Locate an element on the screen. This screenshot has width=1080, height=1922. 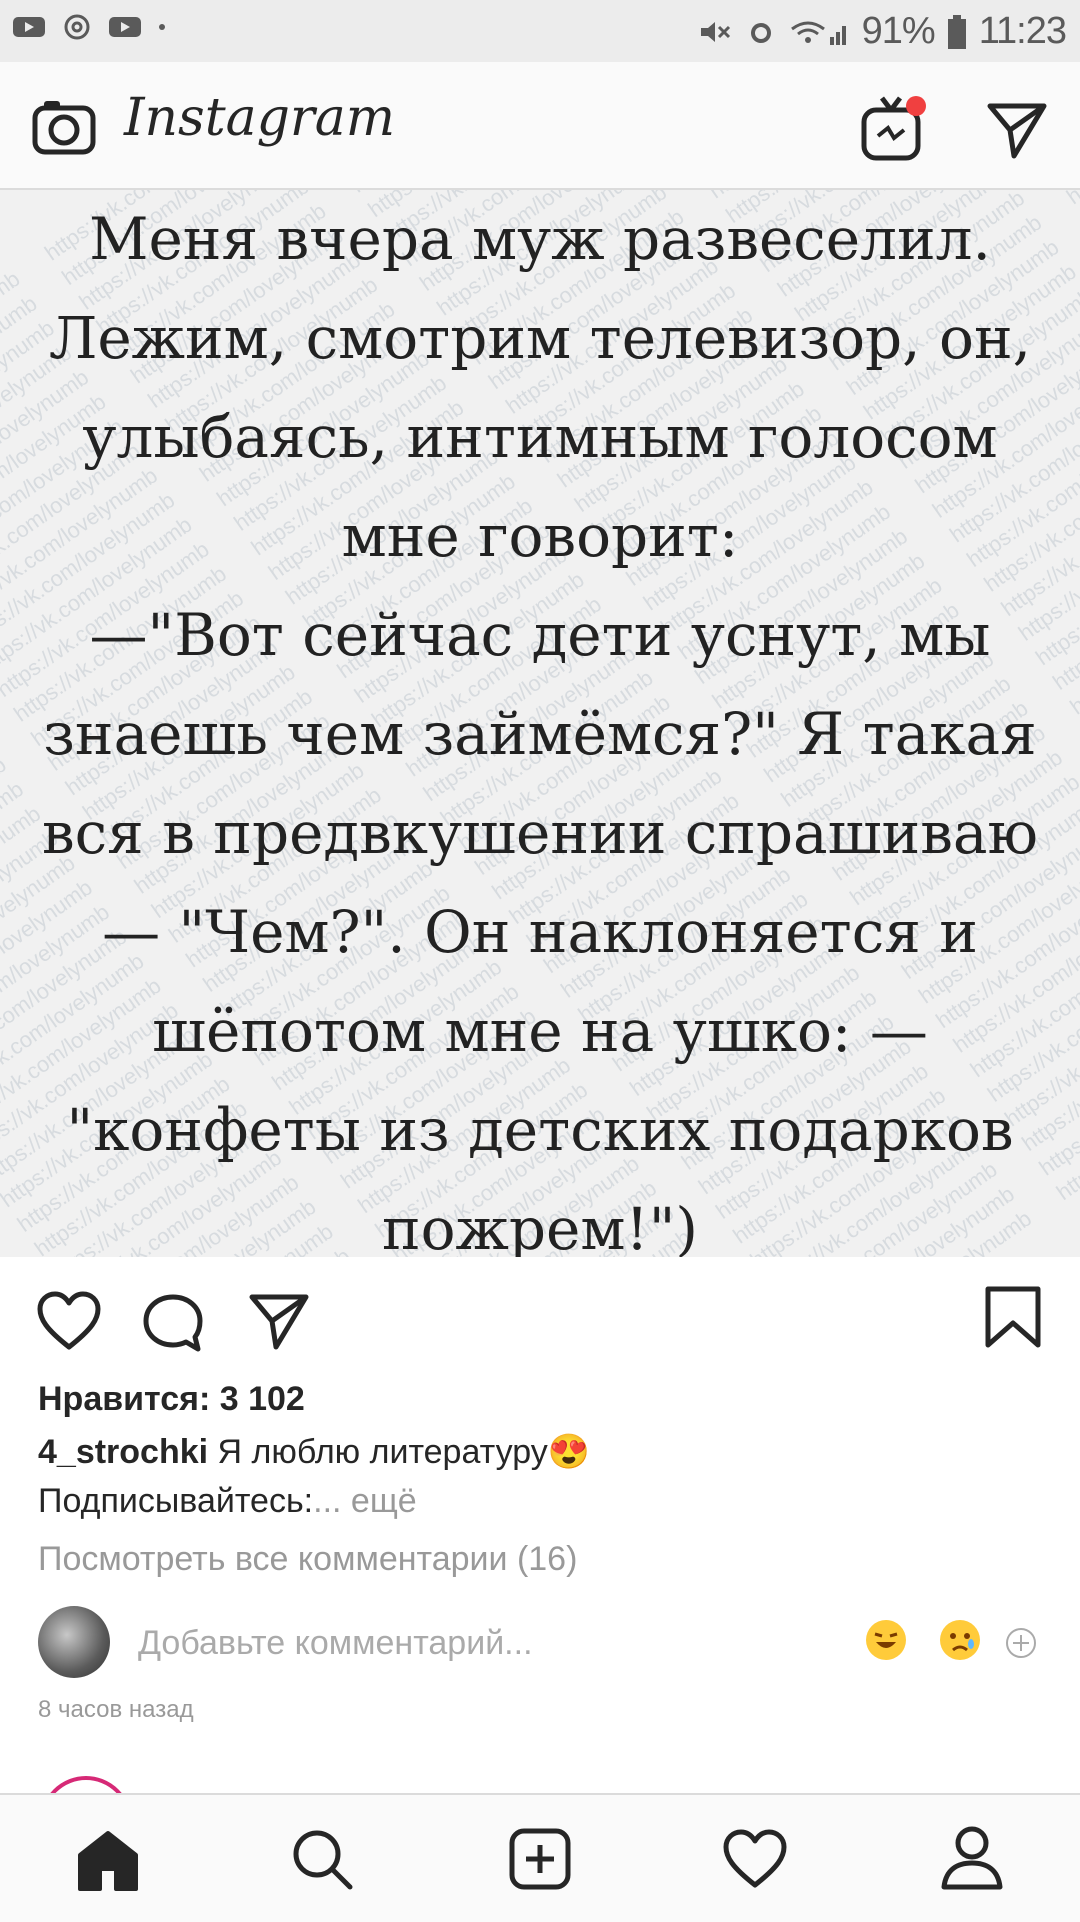
bookmark-icon is located at coordinates (1013, 1317).